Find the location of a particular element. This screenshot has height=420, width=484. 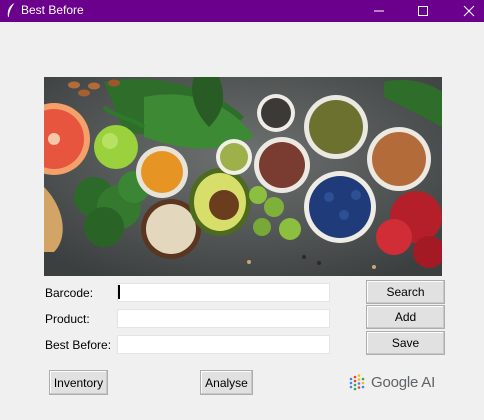

analyse-button: Analyse is located at coordinates (226, 382).